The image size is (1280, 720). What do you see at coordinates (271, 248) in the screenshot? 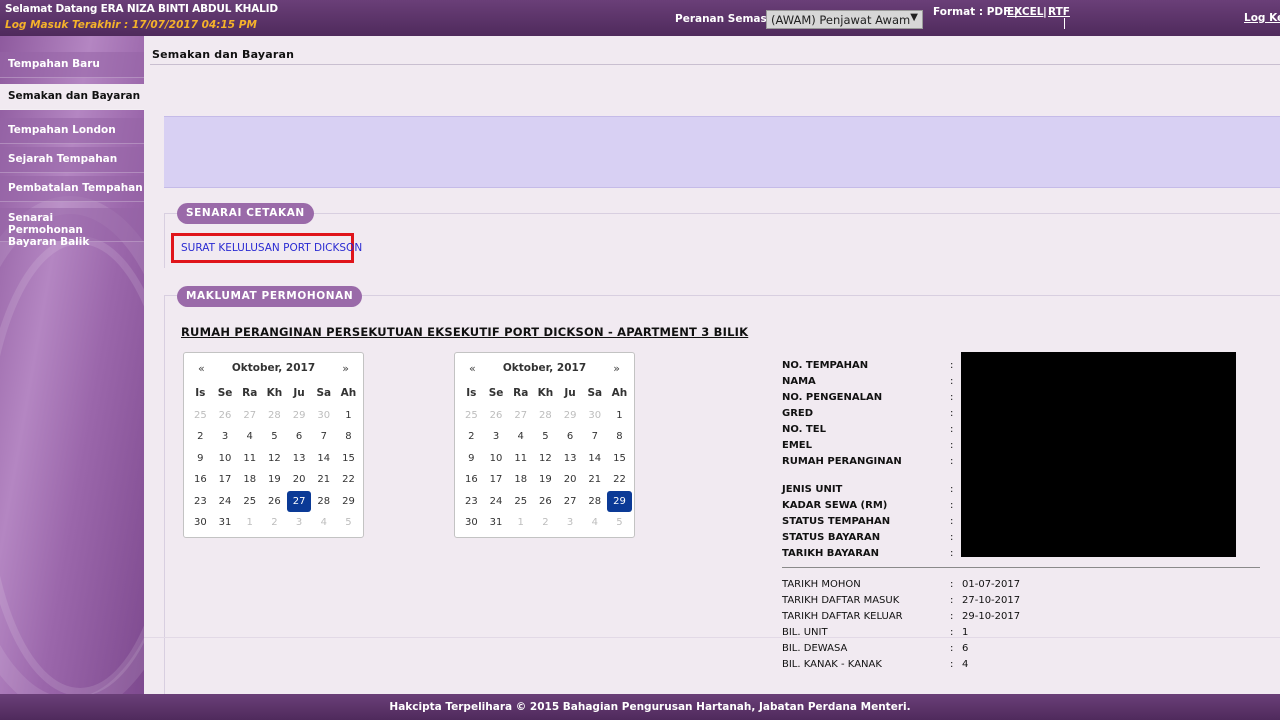
I see `print-letter-link: SURAT KELULUSAN PORT DICKSON` at bounding box center [271, 248].